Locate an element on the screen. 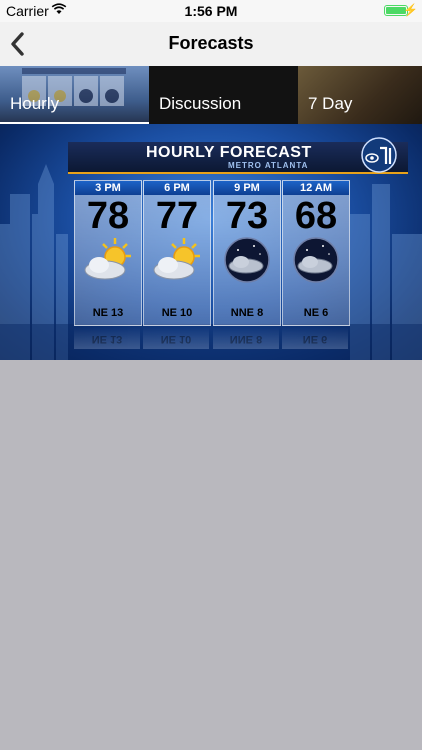 This screenshot has width=422, height=750. tab-7-day: 7 Day is located at coordinates (360, 95).